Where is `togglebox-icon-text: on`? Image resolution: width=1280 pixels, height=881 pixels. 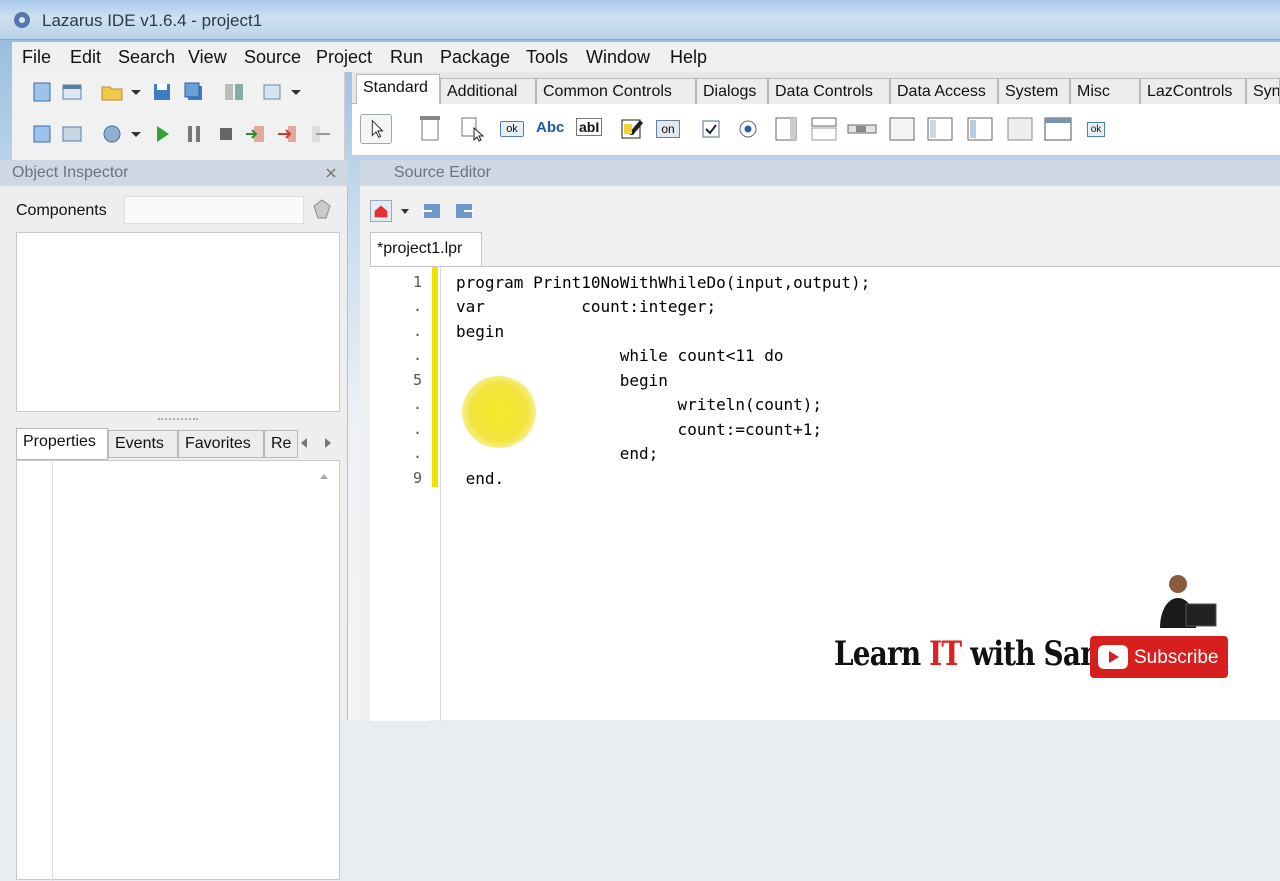 togglebox-icon-text: on is located at coordinates (668, 129).